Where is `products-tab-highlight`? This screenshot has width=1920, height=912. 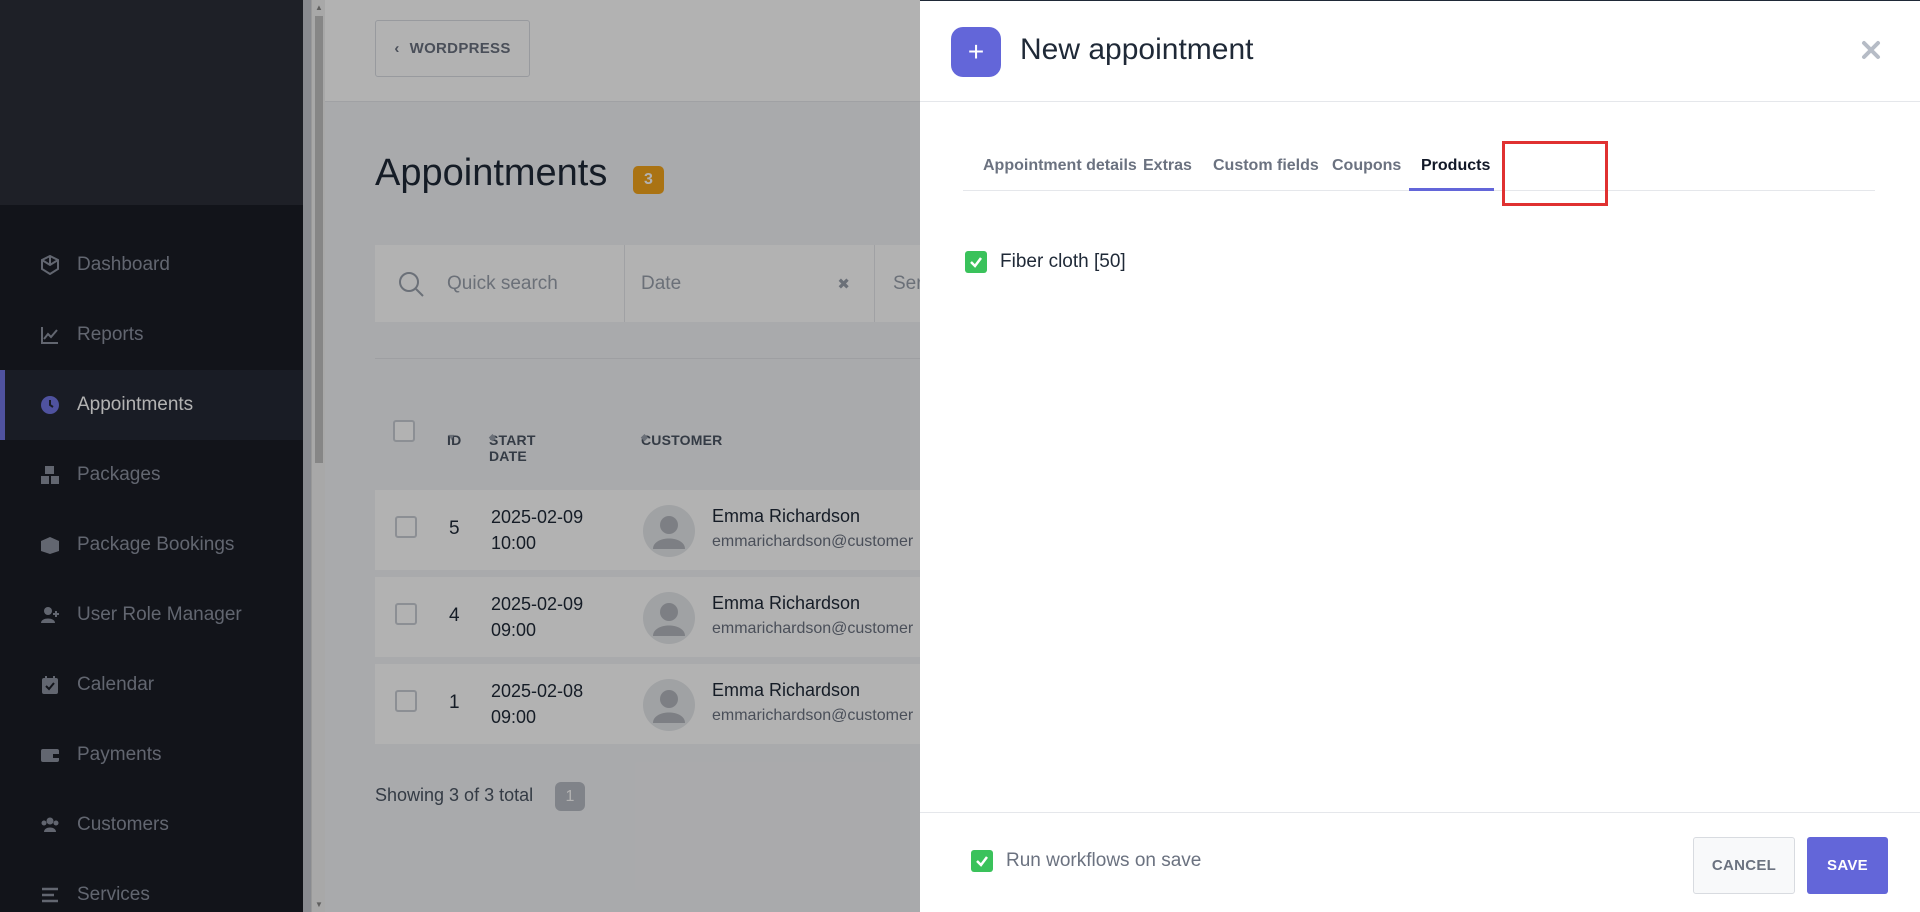 products-tab-highlight is located at coordinates (1555, 173).